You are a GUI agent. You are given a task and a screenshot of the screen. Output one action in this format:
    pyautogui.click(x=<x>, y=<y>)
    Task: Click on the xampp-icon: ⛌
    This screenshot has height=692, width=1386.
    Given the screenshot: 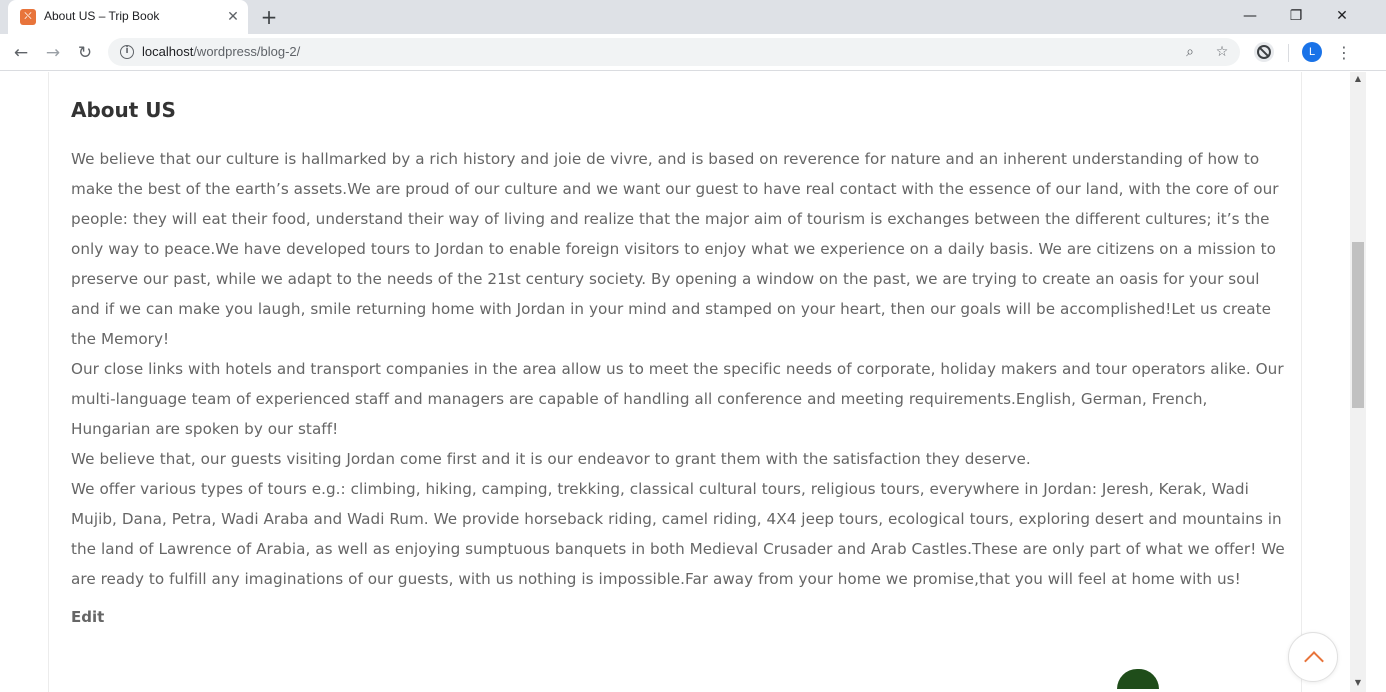 What is the action you would take?
    pyautogui.click(x=28, y=17)
    